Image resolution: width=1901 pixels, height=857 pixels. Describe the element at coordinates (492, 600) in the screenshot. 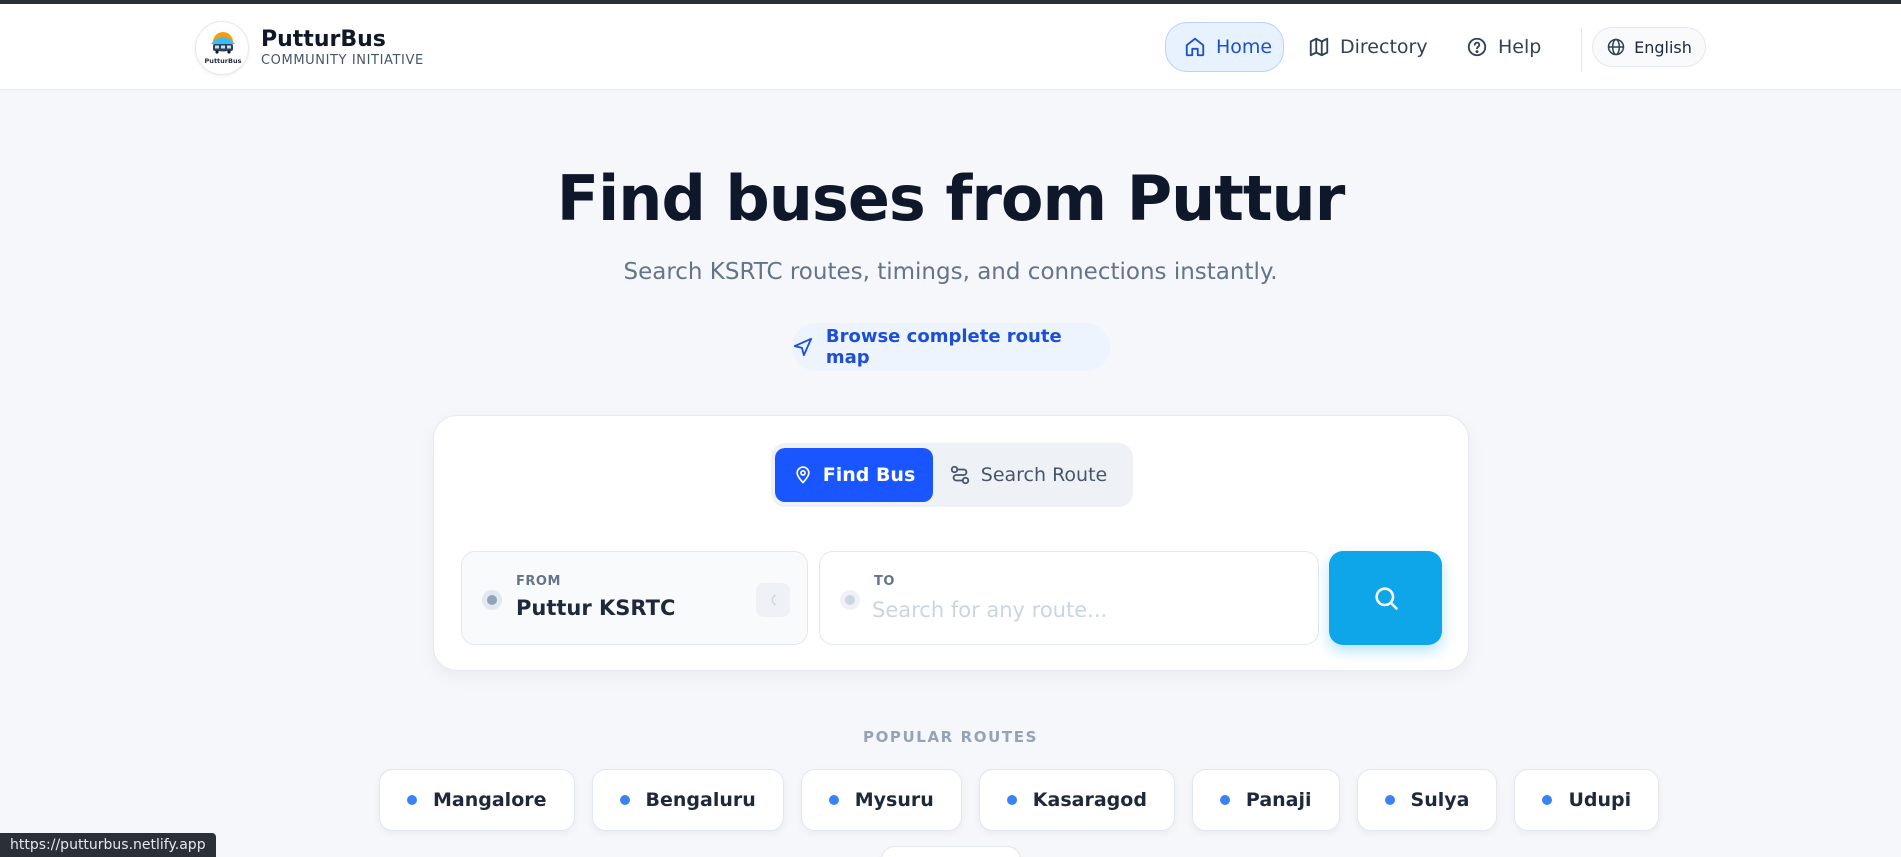

I see `origin-dot-icon` at that location.